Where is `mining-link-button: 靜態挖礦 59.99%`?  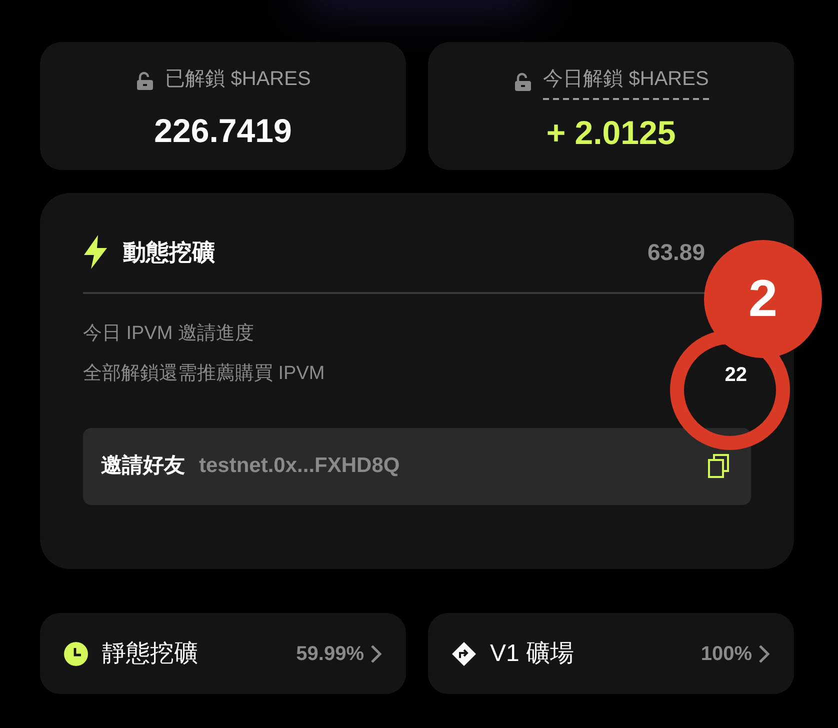 mining-link-button: 靜態挖礦 59.99% is located at coordinates (223, 653).